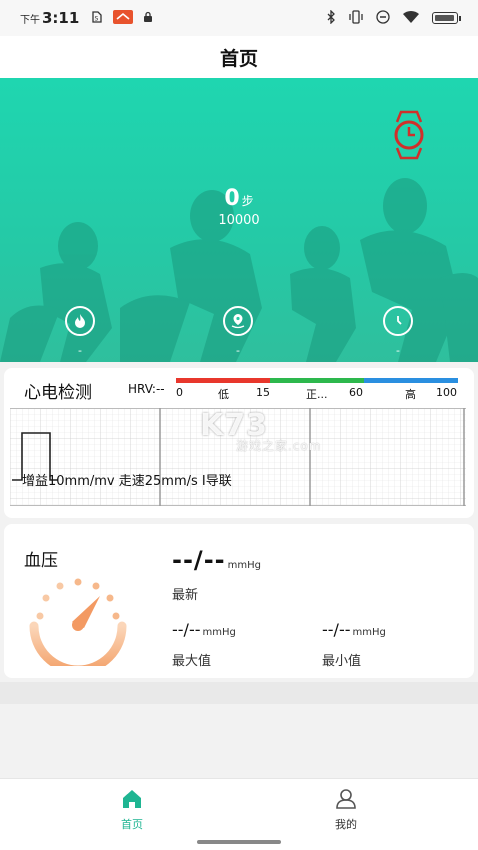 This screenshot has height=850, width=478. Describe the element at coordinates (409, 135) in the screenshot. I see `watch-icon` at that location.